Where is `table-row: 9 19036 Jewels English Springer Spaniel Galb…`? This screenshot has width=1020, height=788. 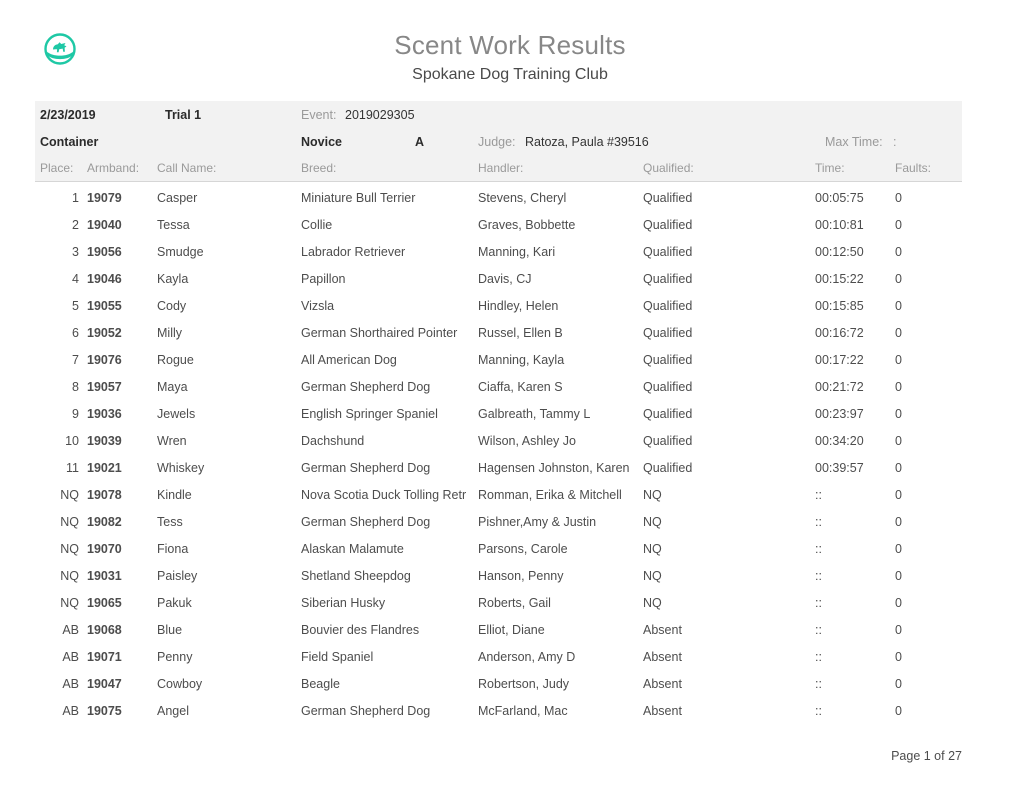
table-row: 9 19036 Jewels English Springer Spaniel Galb… is located at coordinates (498, 413).